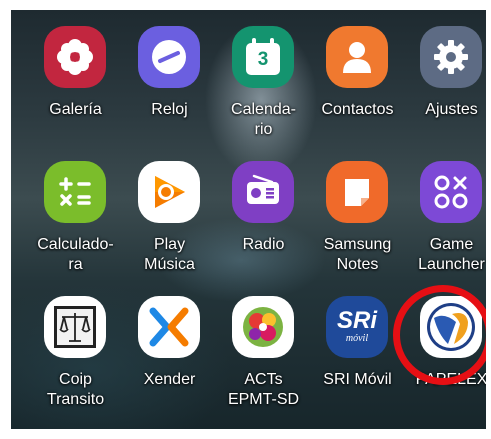  Describe the element at coordinates (451, 109) in the screenshot. I see `app-label: Ajustes` at that location.